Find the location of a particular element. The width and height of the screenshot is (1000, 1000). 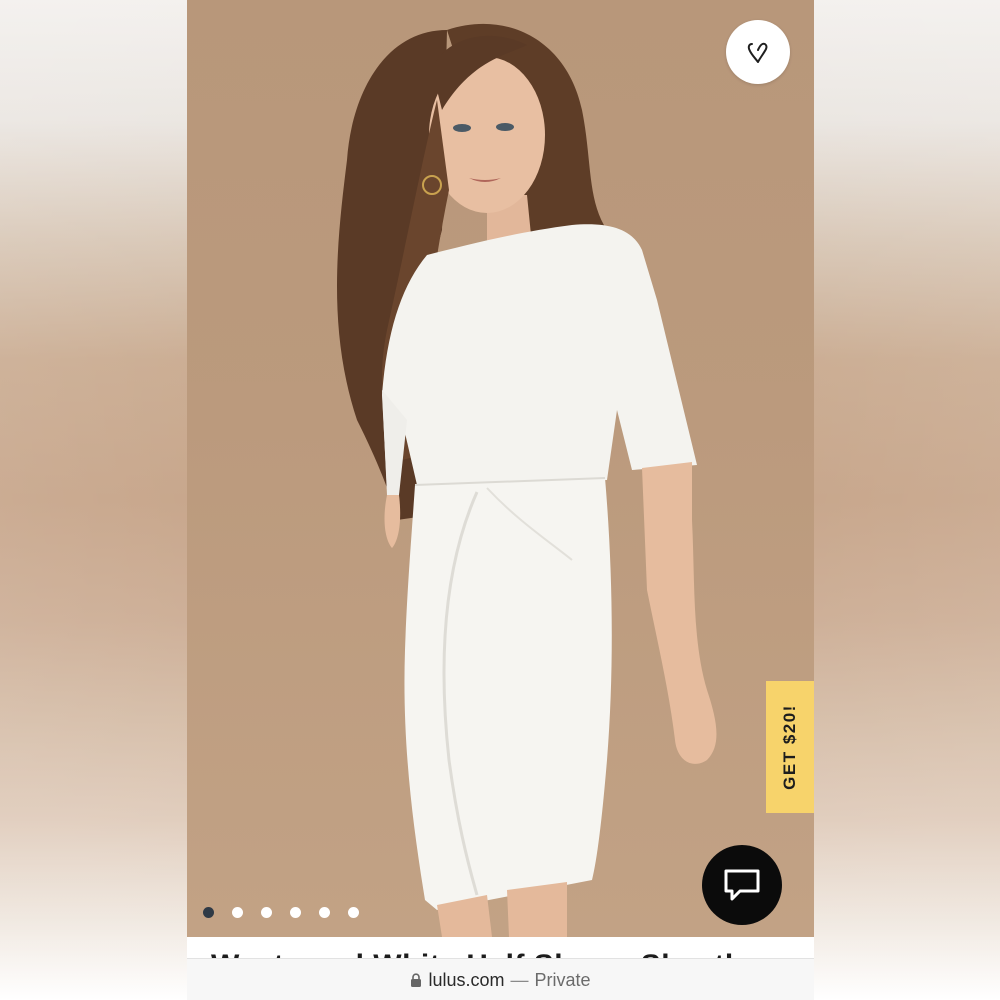

heart-outline-icon is located at coordinates (757, 52).